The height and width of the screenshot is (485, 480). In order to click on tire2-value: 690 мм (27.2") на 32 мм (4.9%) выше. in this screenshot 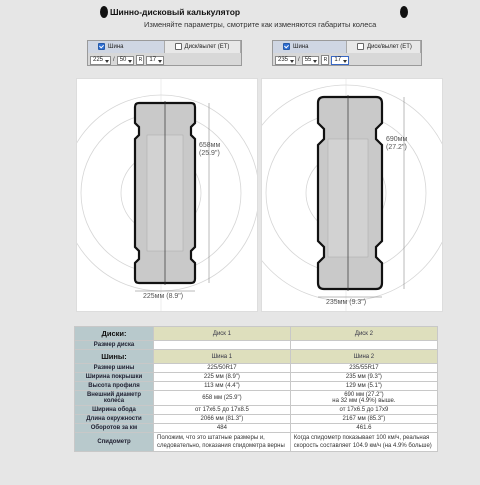, I will do `click(364, 398)`.